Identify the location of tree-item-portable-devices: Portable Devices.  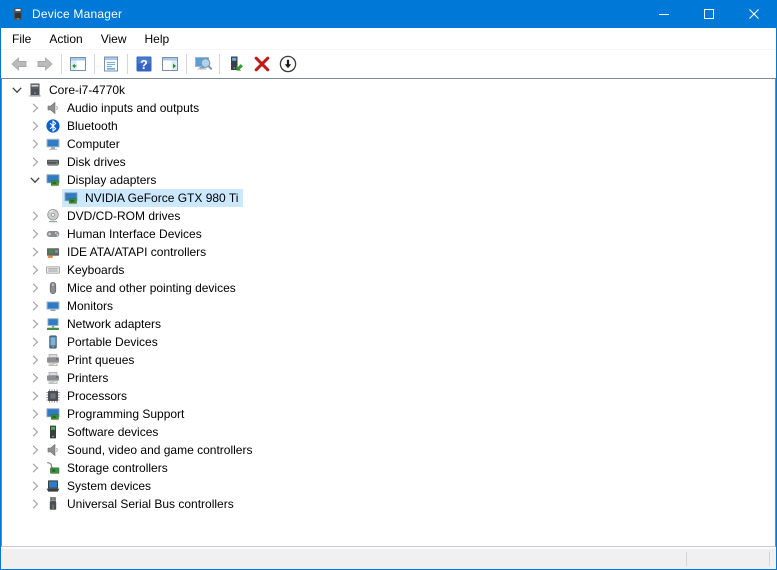
(388, 342).